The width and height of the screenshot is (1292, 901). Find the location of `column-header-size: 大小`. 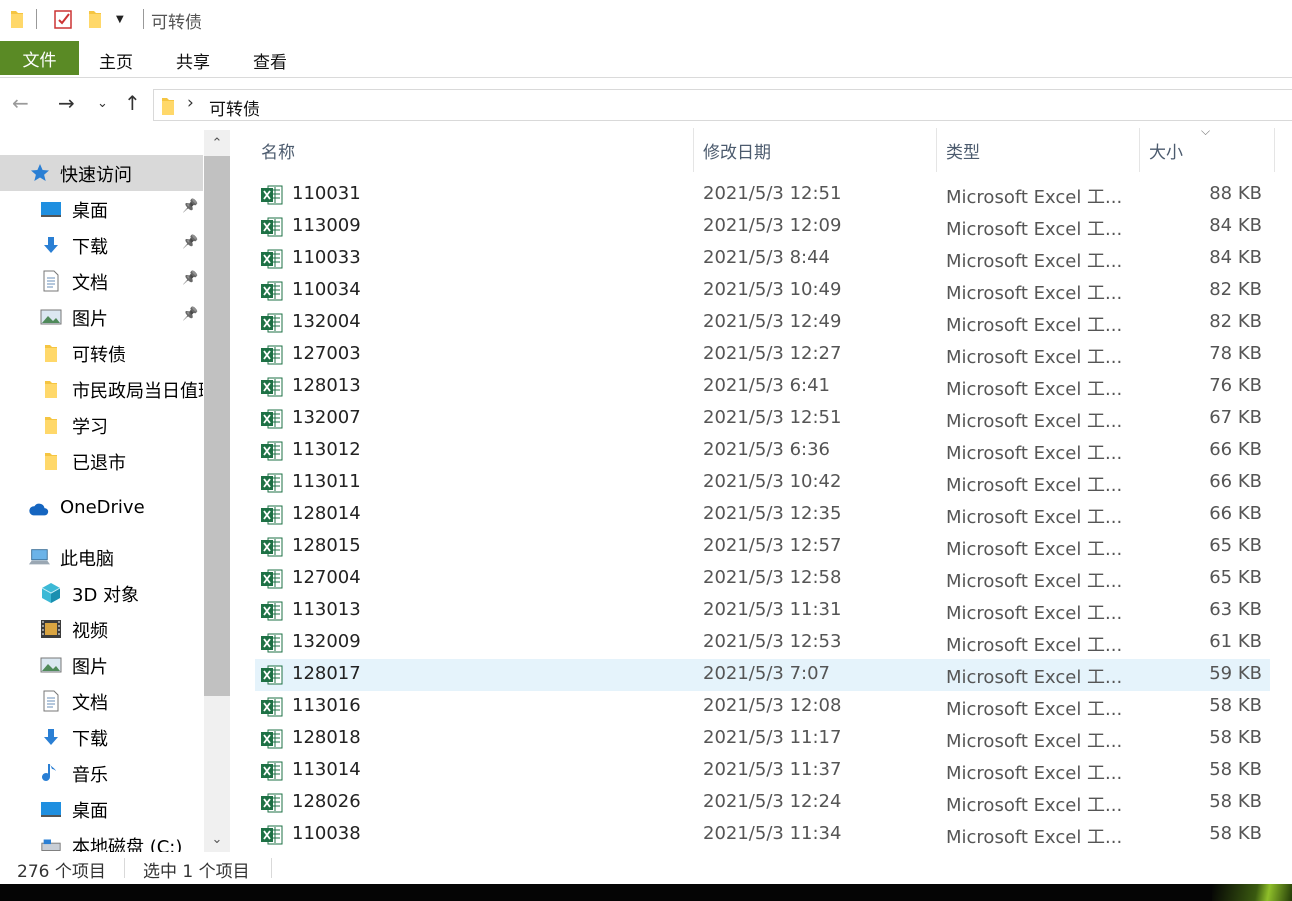

column-header-size: 大小 is located at coordinates (1166, 150).